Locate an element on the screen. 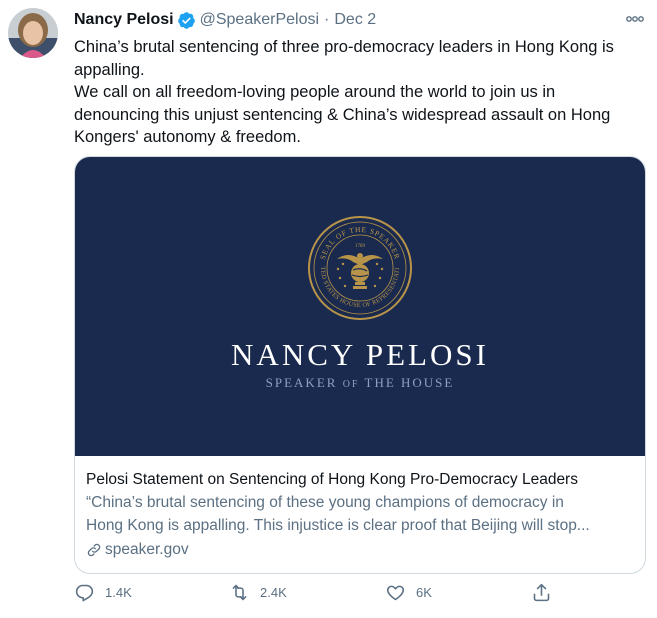  reply-button: 1.4K is located at coordinates (103, 592).